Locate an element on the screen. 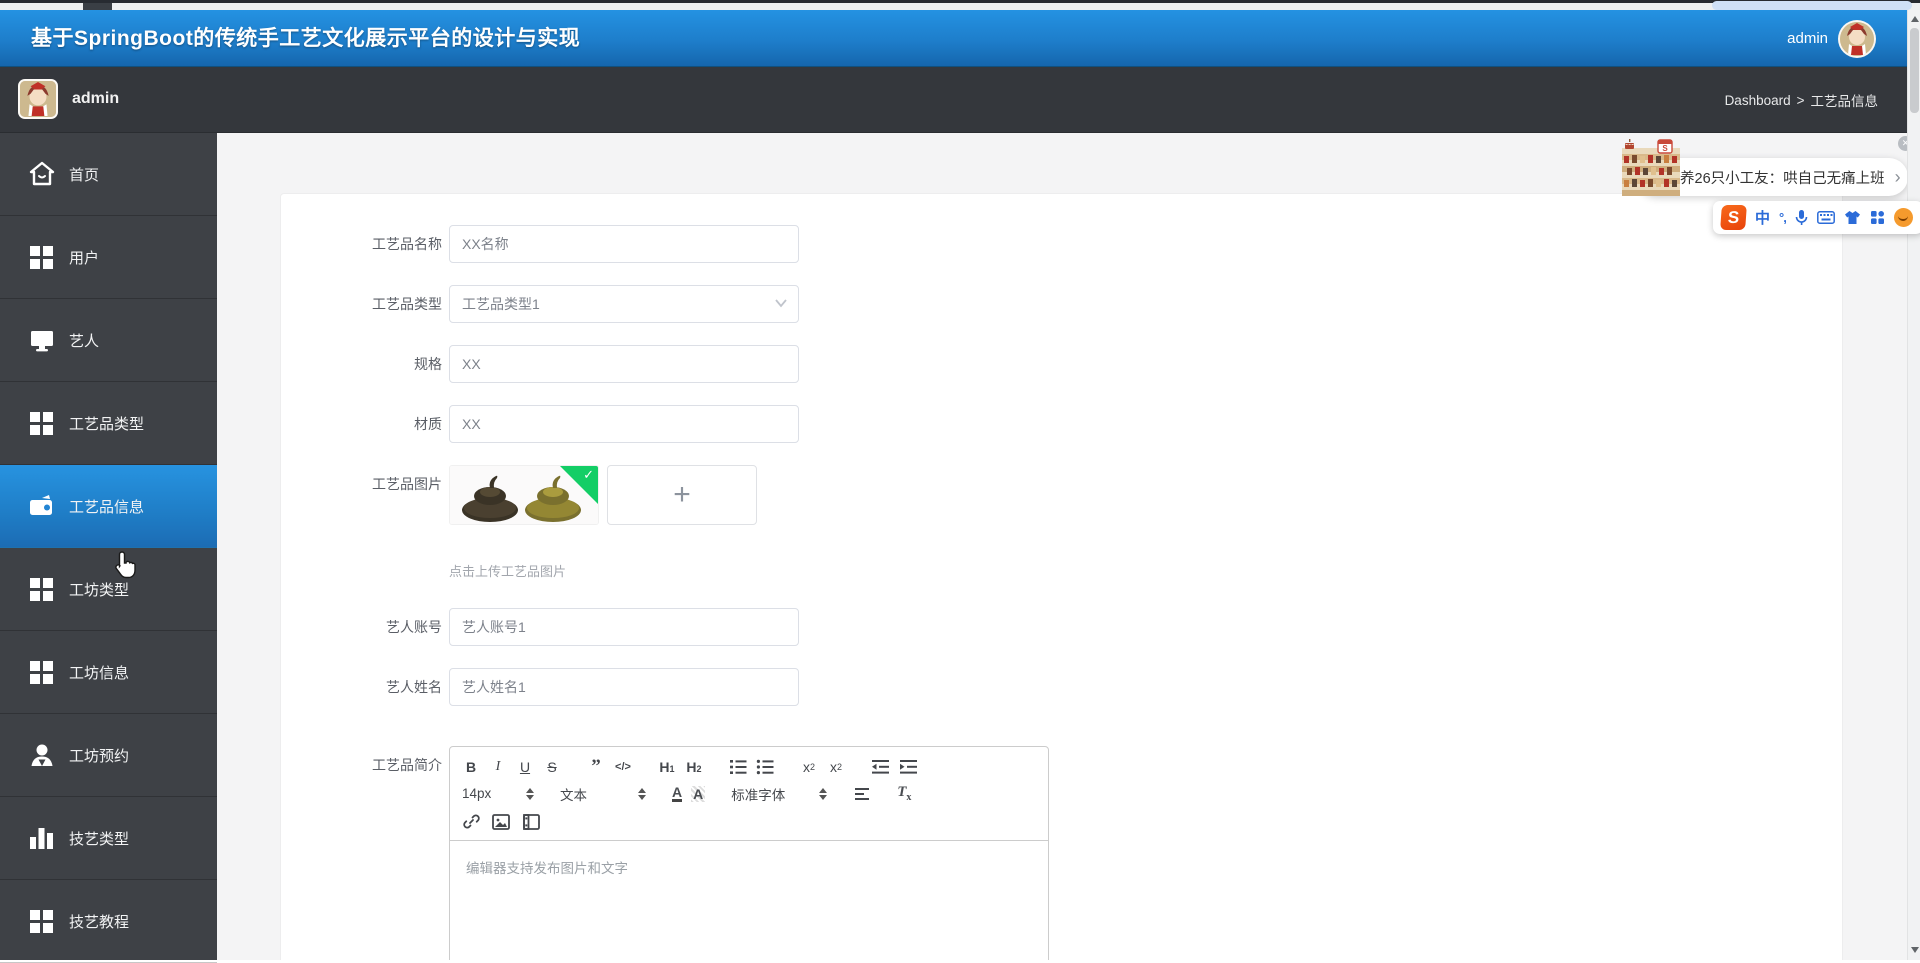 The image size is (1920, 963). scroll-down-arrow is located at coordinates (1915, 950).